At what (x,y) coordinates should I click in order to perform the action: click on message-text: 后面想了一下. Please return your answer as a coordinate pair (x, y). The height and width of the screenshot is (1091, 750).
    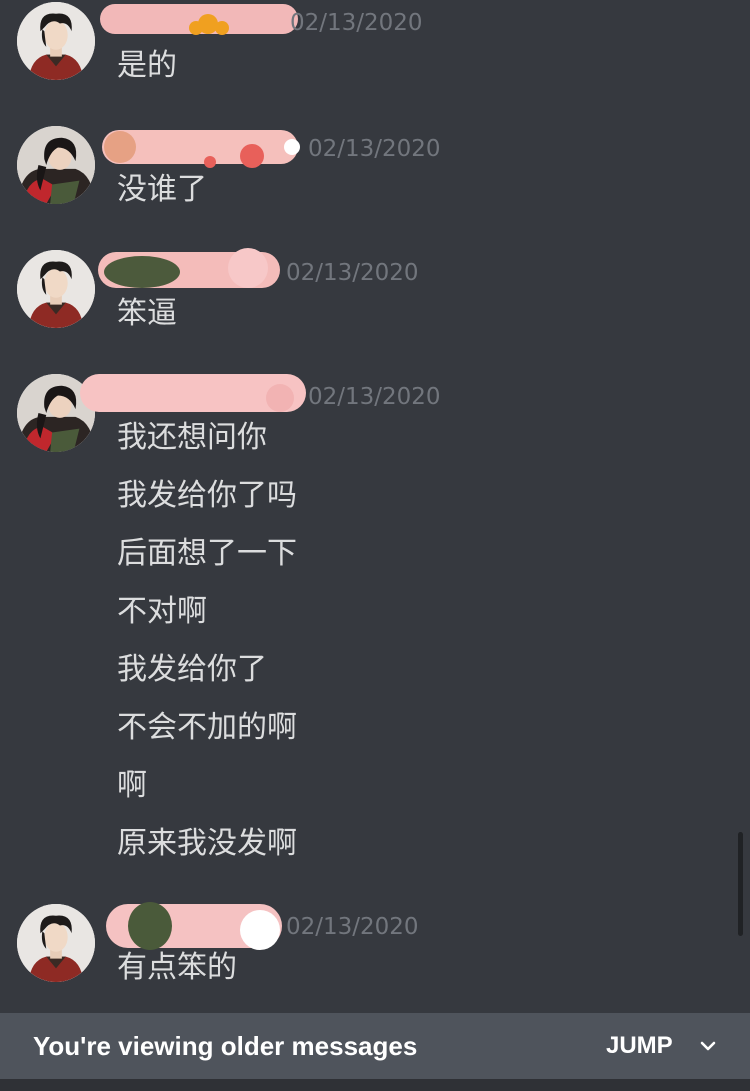
    Looking at the image, I should click on (207, 553).